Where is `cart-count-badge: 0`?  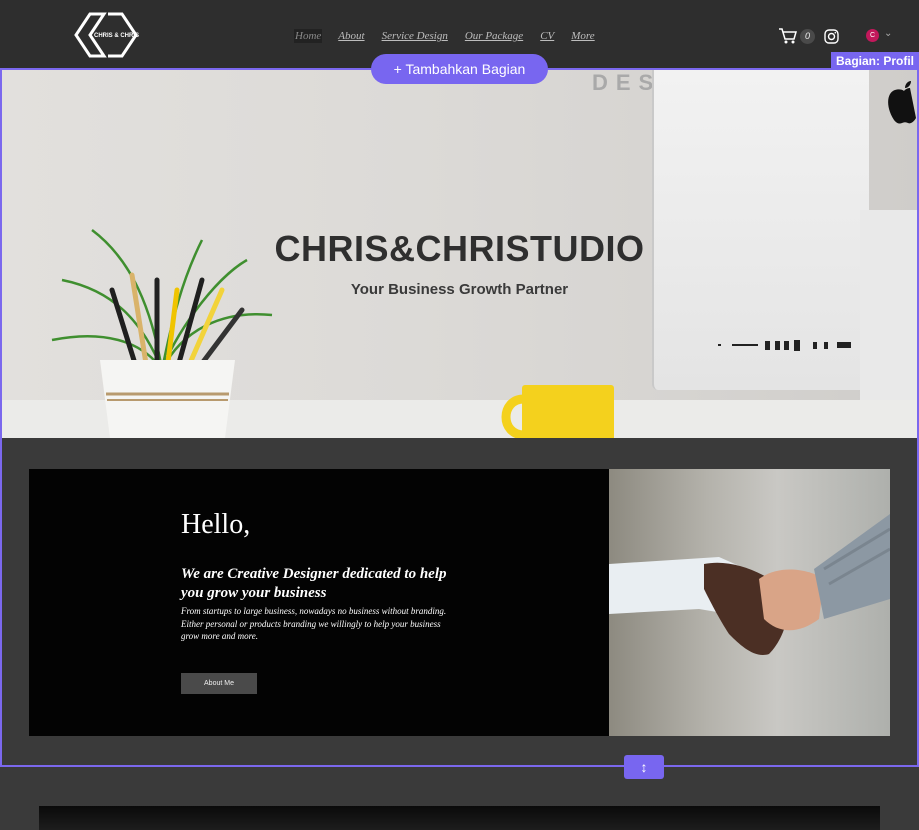
cart-count-badge: 0 is located at coordinates (807, 36).